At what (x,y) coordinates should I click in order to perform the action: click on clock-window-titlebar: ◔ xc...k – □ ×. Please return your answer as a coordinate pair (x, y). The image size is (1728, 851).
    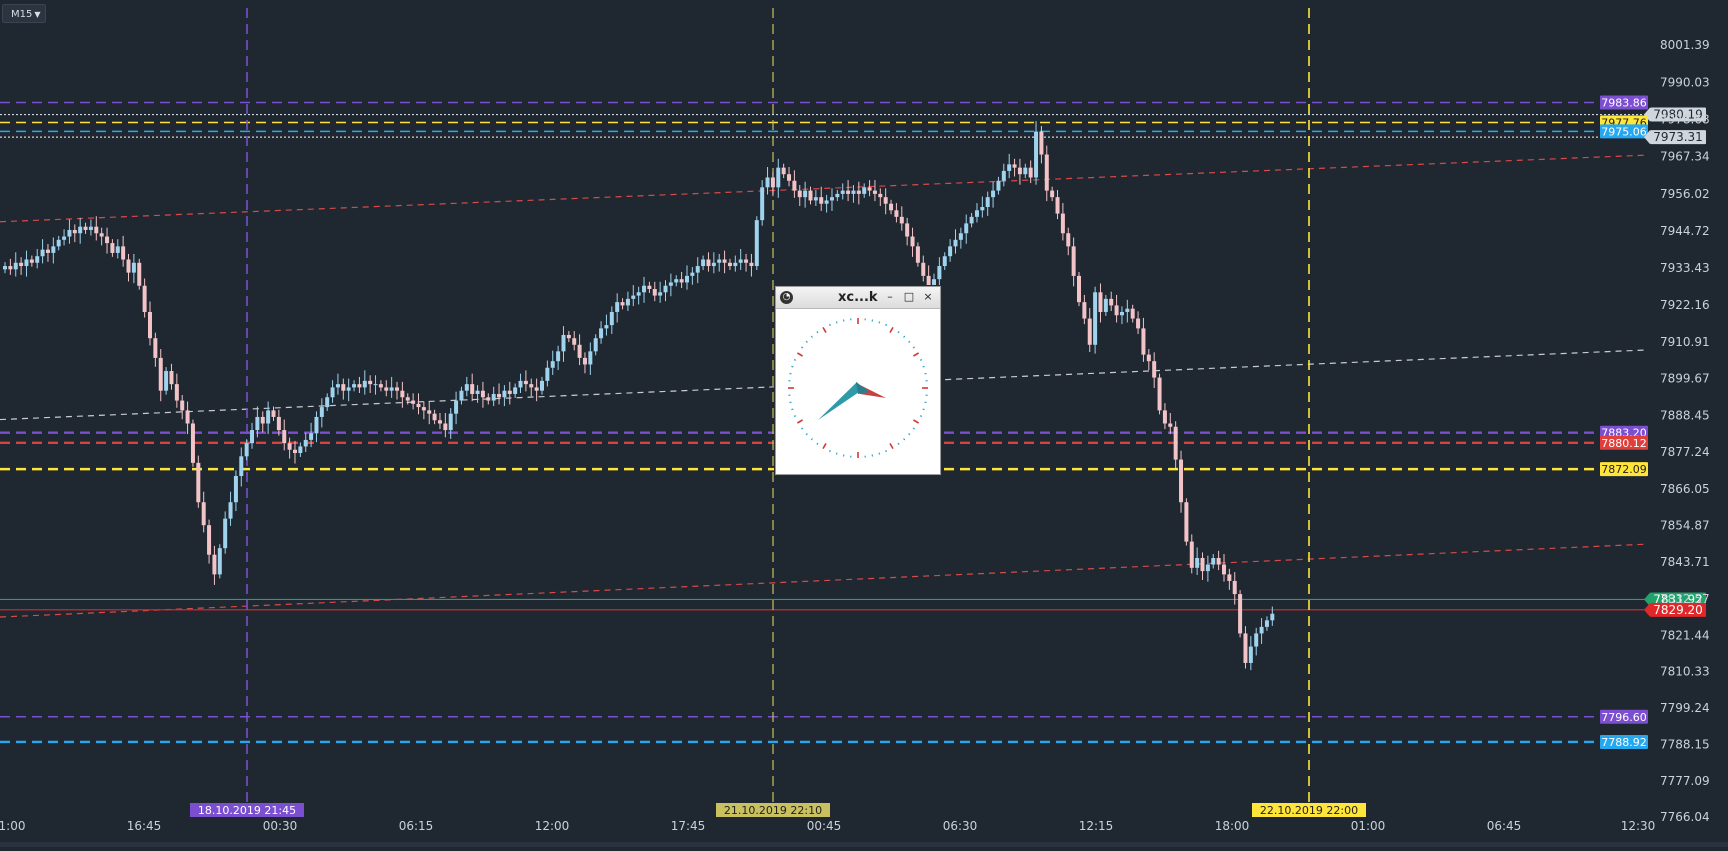
    Looking at the image, I should click on (858, 298).